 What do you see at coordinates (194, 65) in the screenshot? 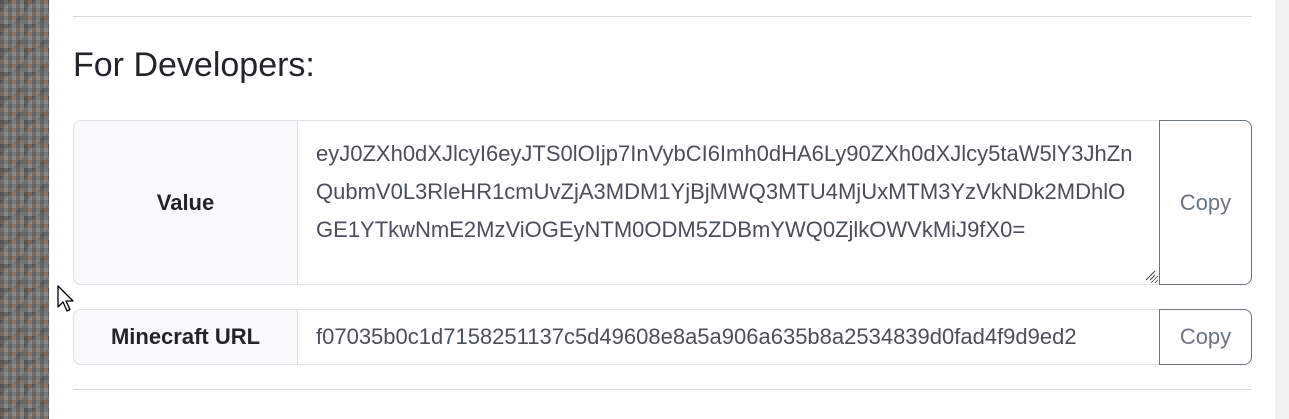
I see `section-heading: For Developers:` at bounding box center [194, 65].